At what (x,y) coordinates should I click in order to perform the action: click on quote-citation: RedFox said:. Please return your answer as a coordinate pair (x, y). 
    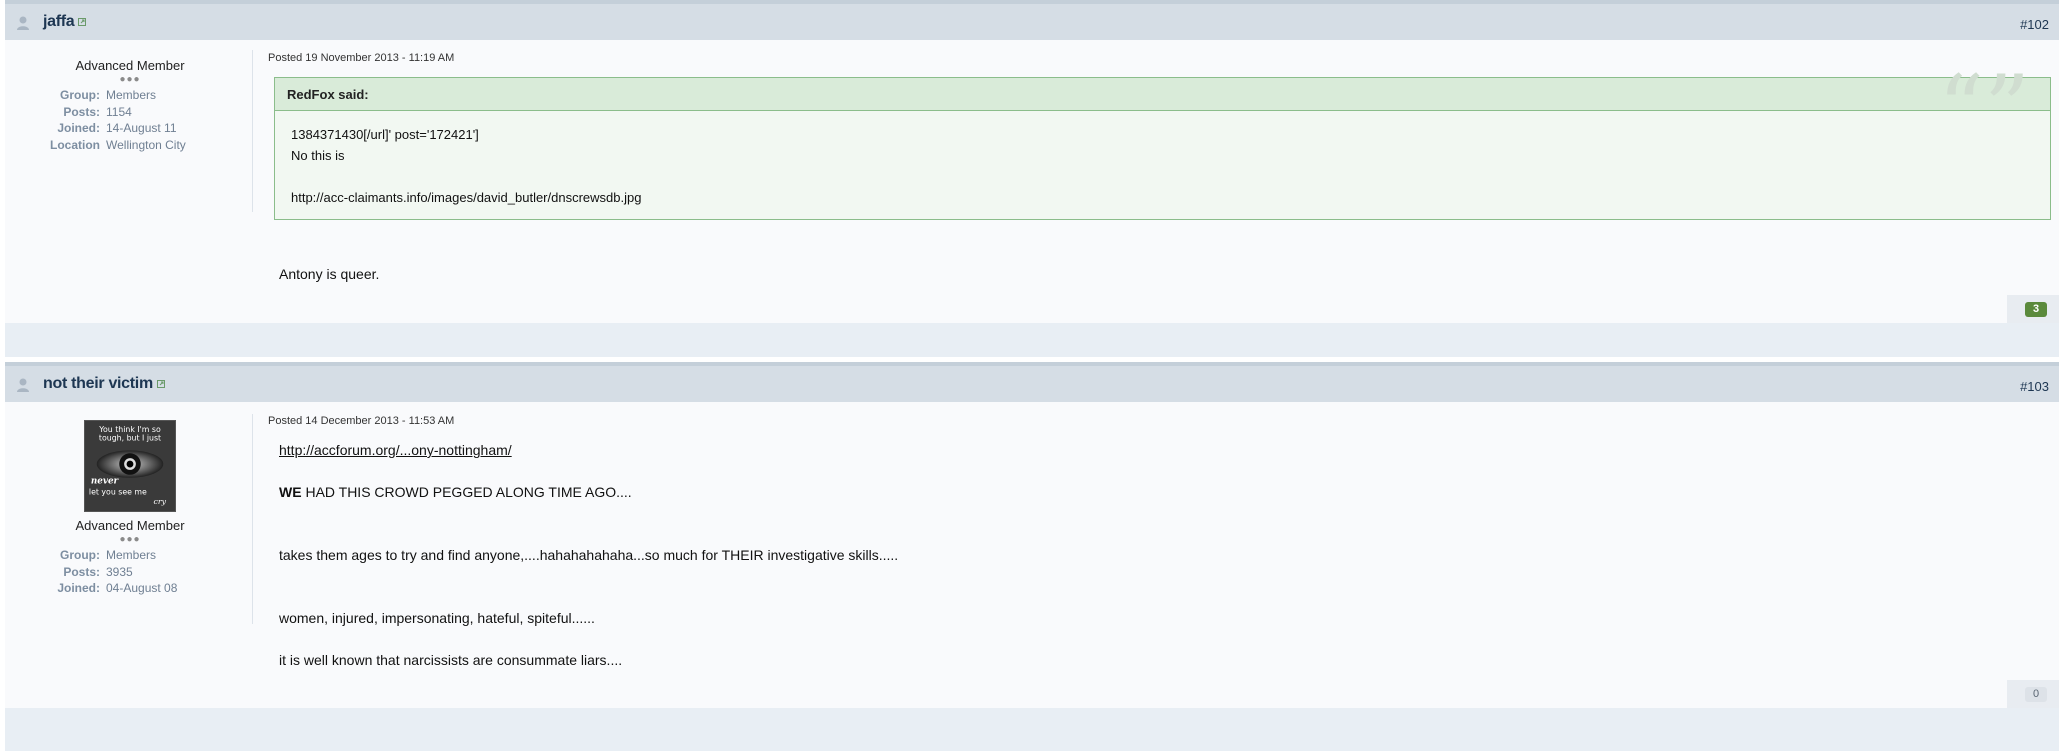
    Looking at the image, I should click on (328, 94).